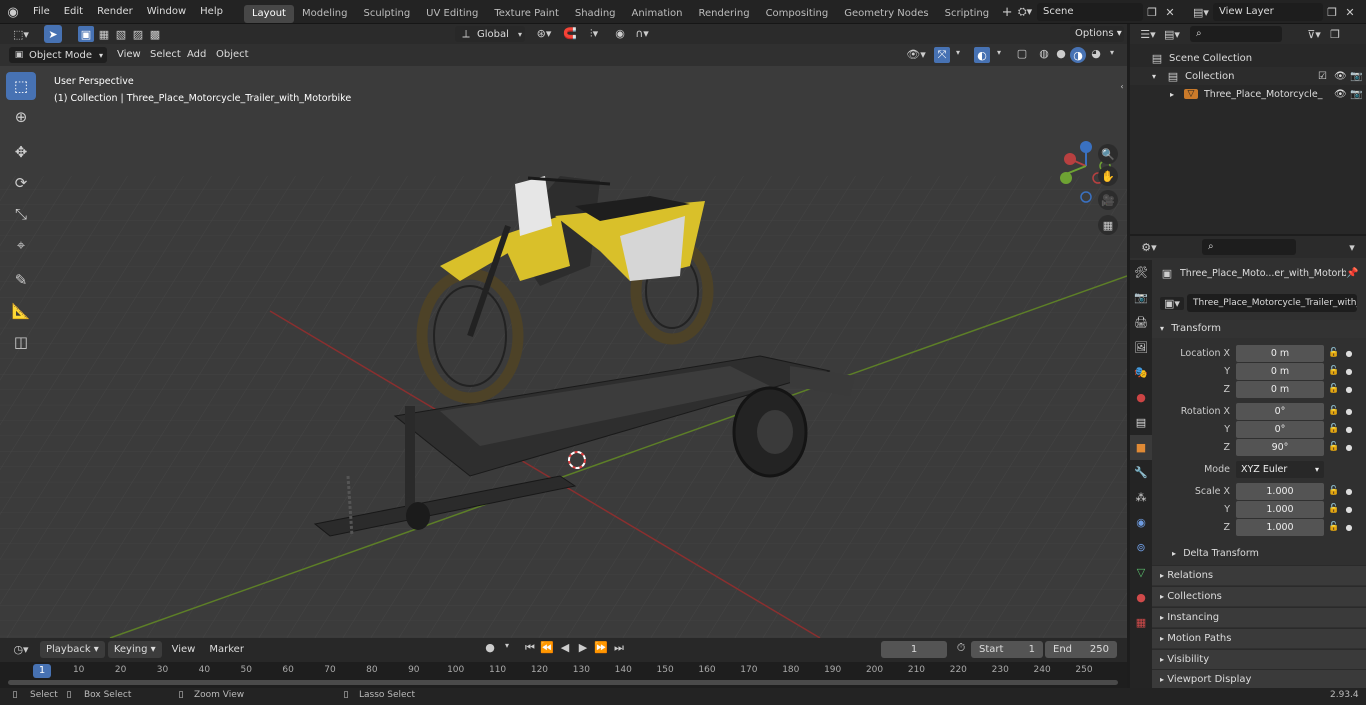 Image resolution: width=1366 pixels, height=705 pixels. I want to click on select-mode-new-icon: ▣, so click(86, 34).